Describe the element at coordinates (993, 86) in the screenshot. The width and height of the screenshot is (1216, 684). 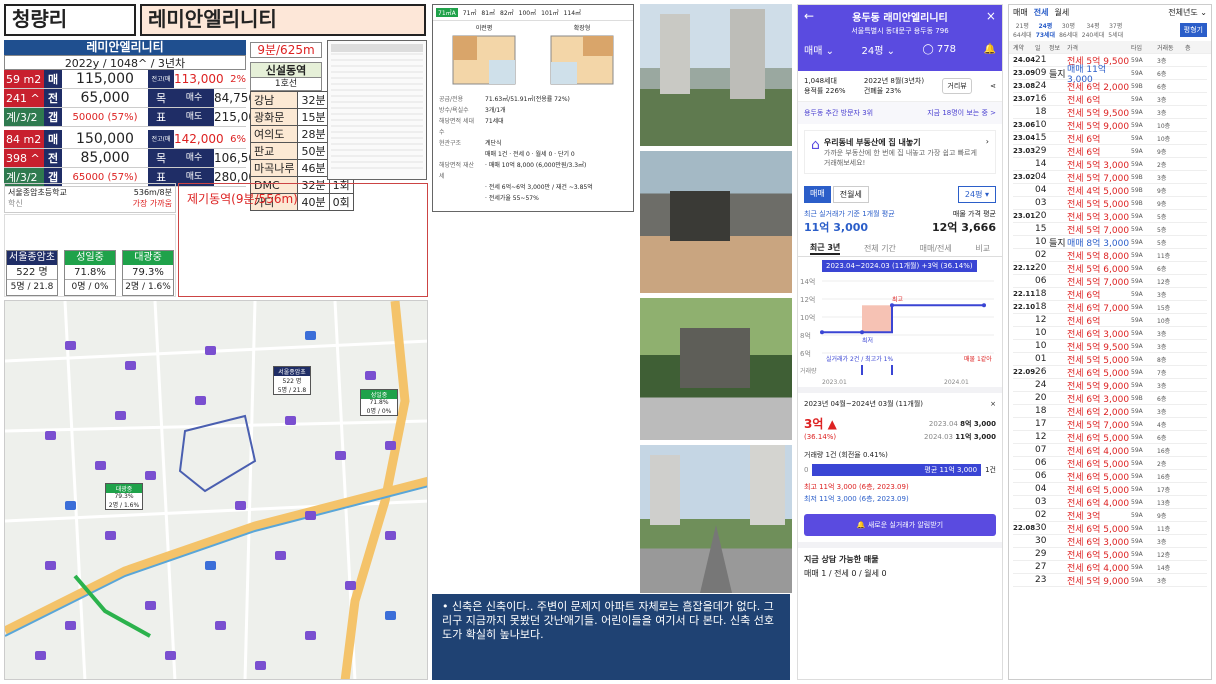
I see `share-icon: ⋖` at that location.